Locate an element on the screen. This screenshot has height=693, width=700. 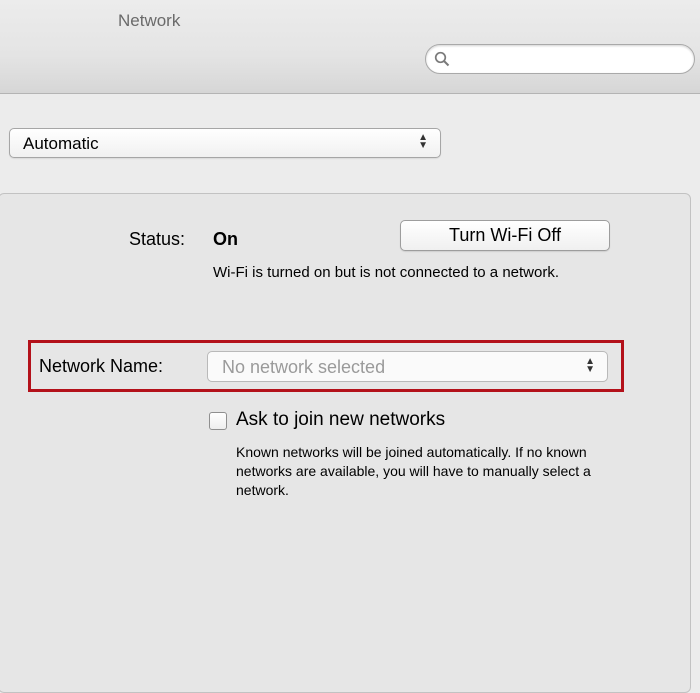
location-popup: Automatic ▲ ▼ is located at coordinates (225, 143).